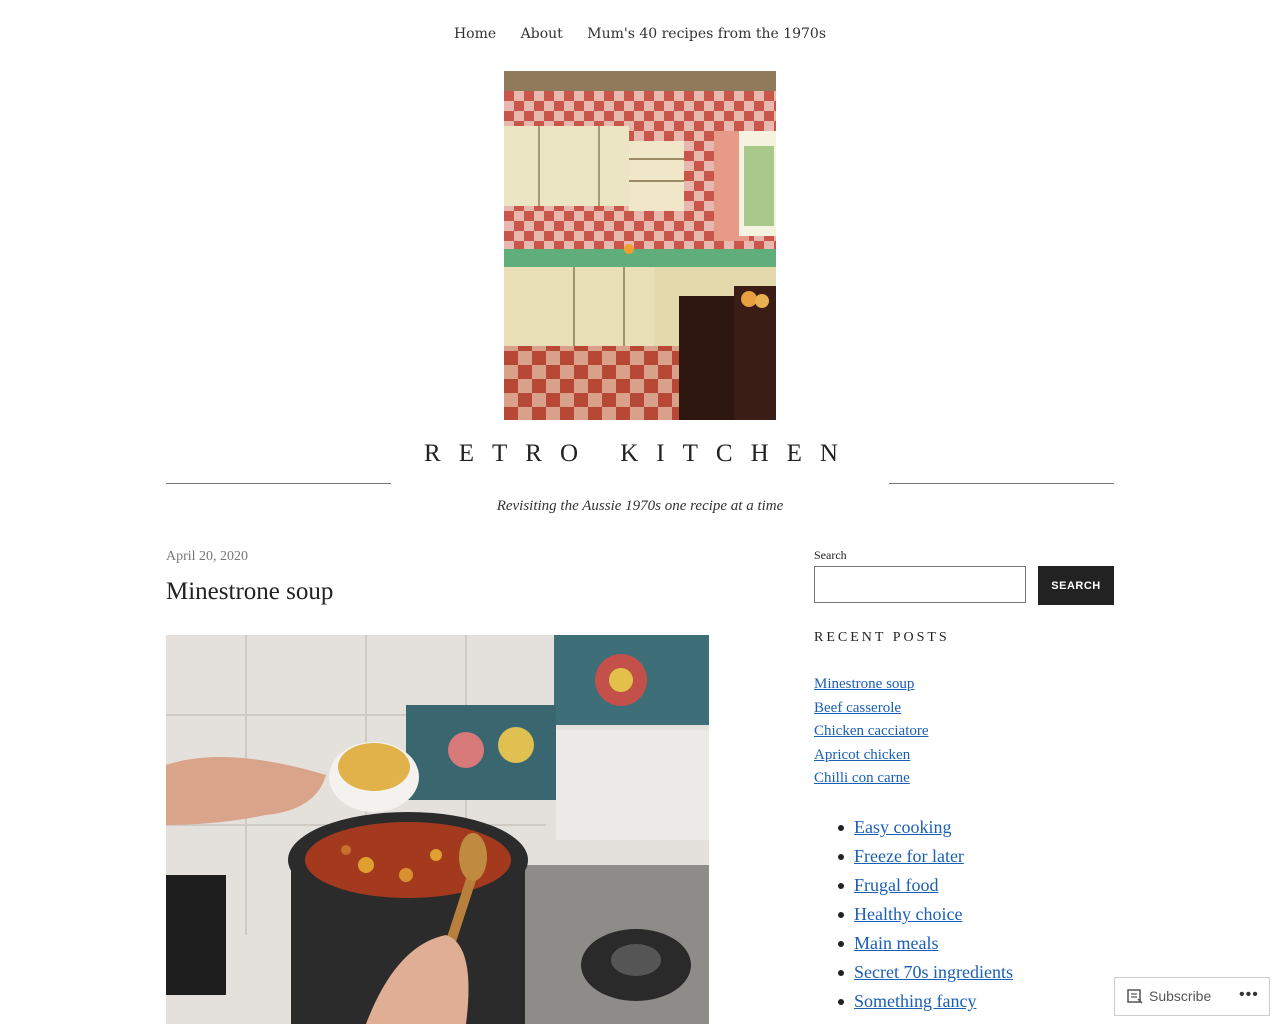  I want to click on category-link: Healthy choice, so click(908, 914).